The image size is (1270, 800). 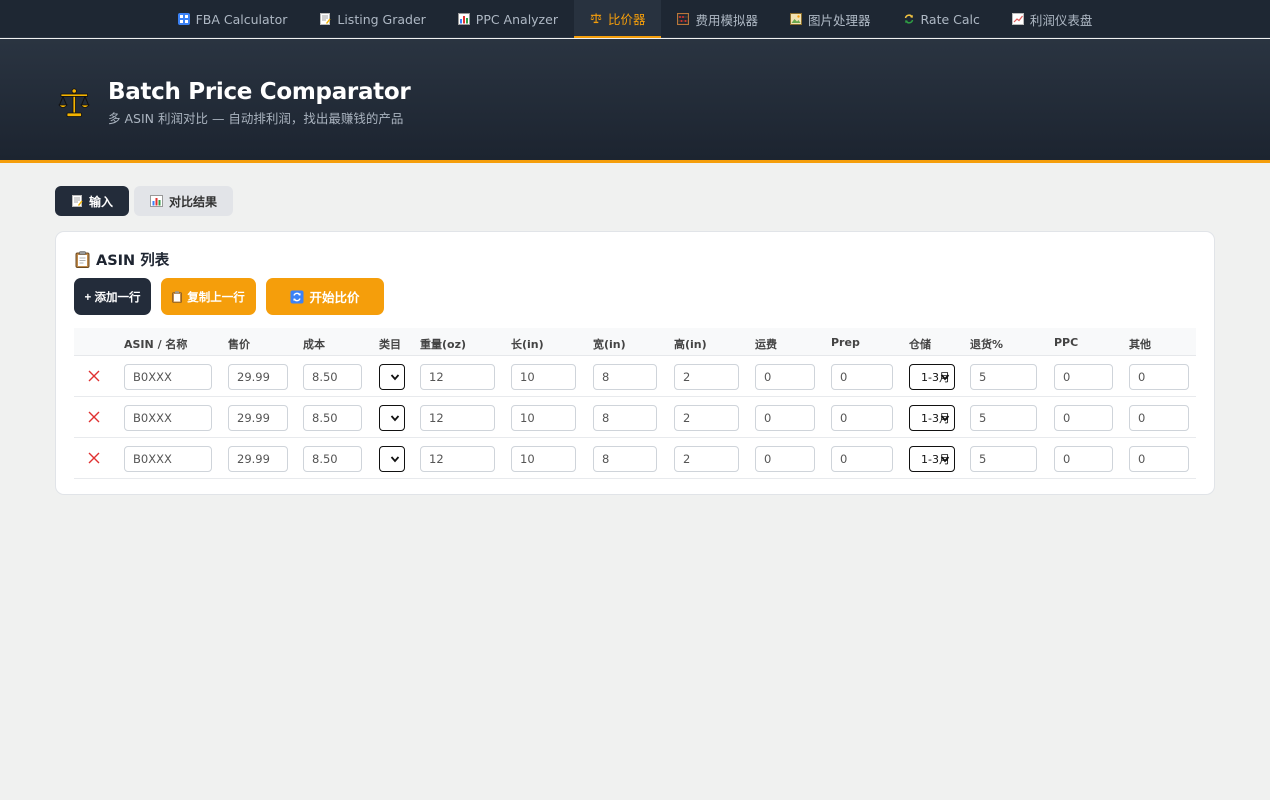 I want to click on nav-item-0: FBA Calculator, so click(x=233, y=19).